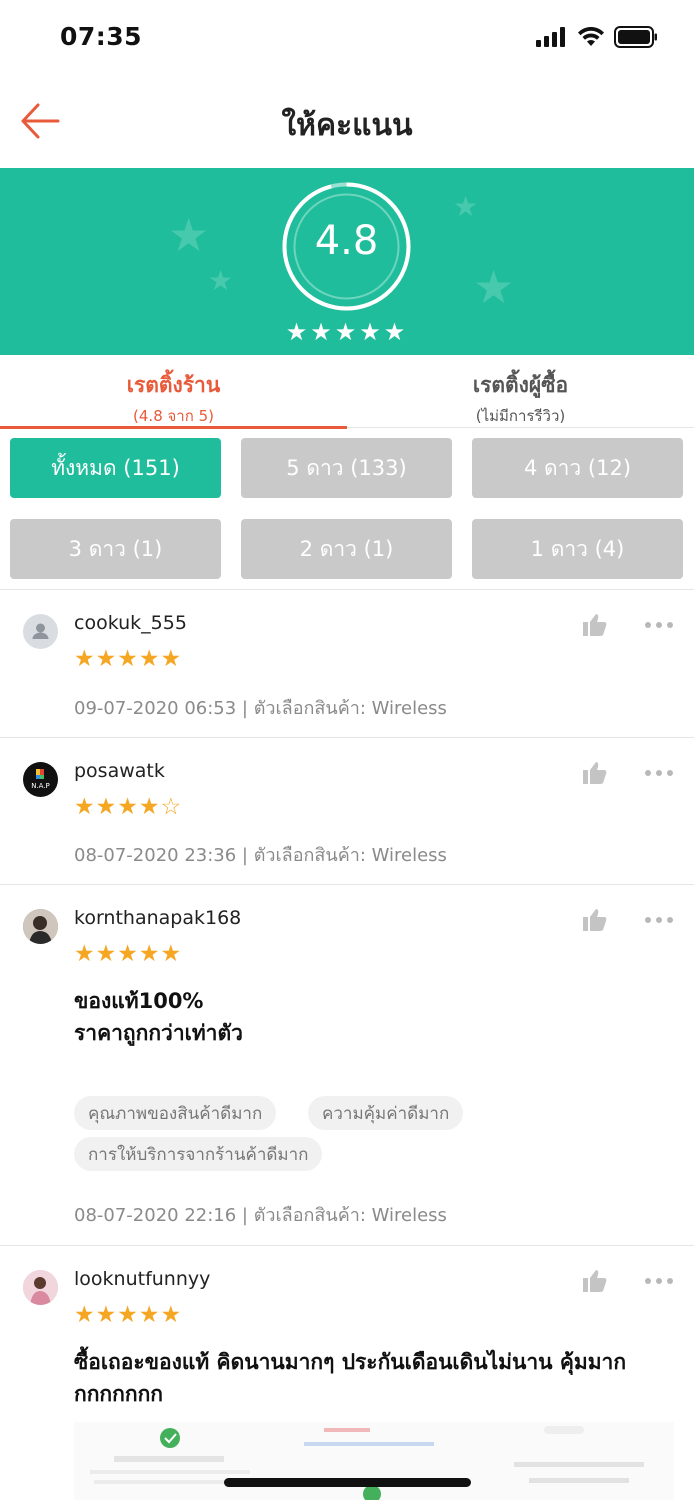 The width and height of the screenshot is (694, 1500). Describe the element at coordinates (577, 549) in the screenshot. I see `filter-1-star-button: 1 ดาว (4)` at that location.